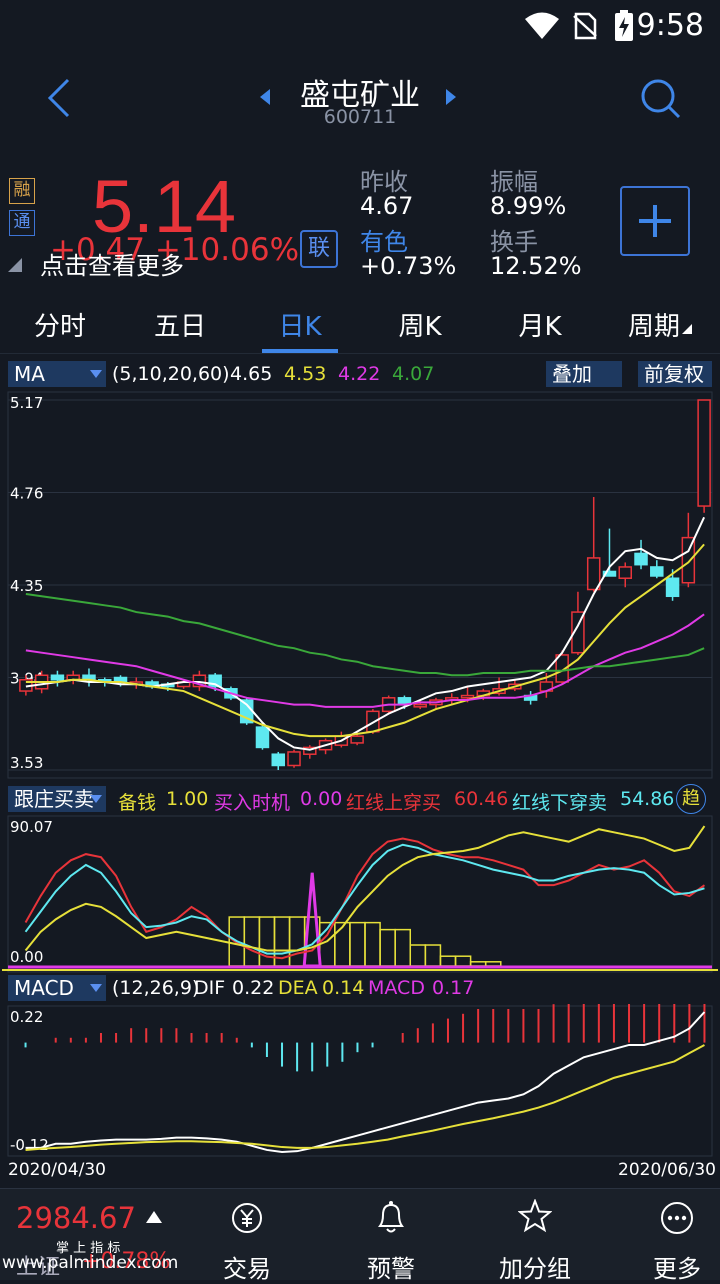 This screenshot has height=1284, width=720. I want to click on bottom-tab-label: 更多, so click(677, 1269).